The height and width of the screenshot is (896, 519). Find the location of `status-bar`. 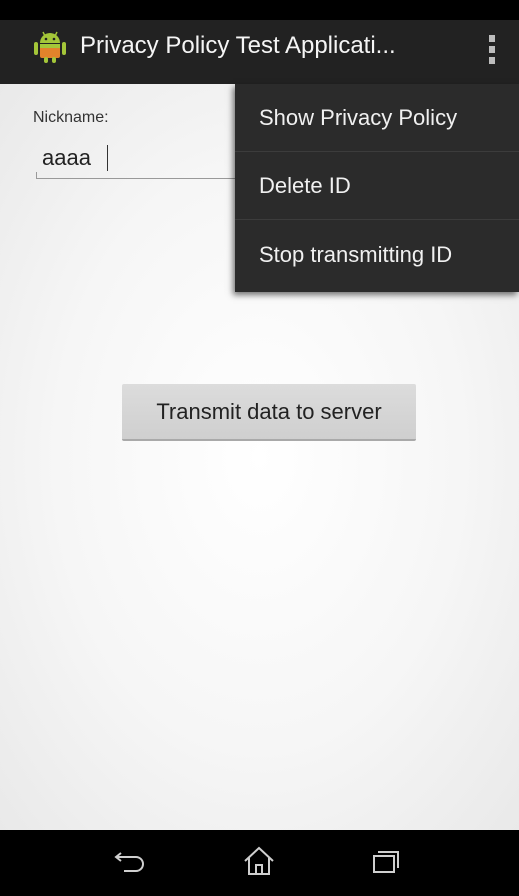

status-bar is located at coordinates (259, 11).